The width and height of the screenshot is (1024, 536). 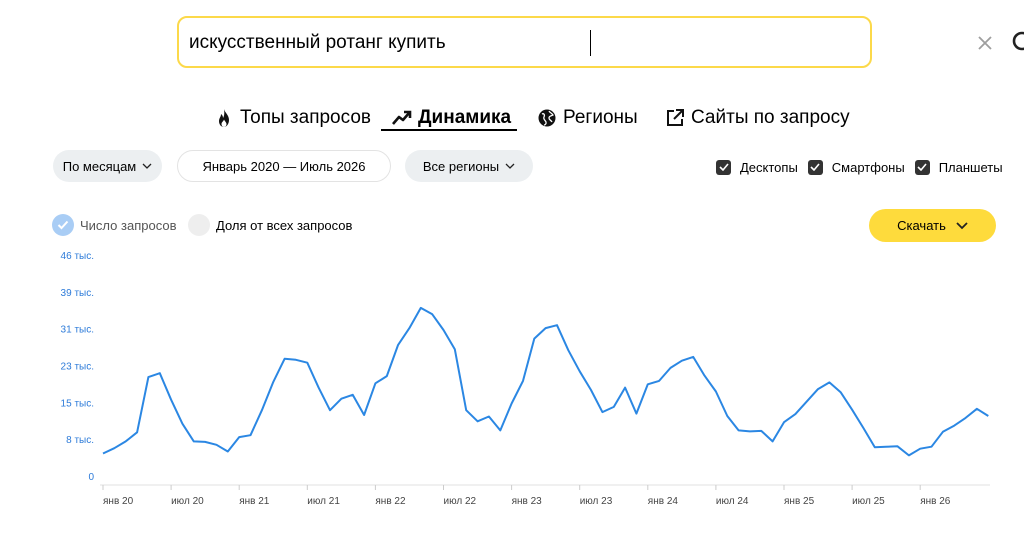 I want to click on checkbox-desktops: Десктопы, so click(x=757, y=167).